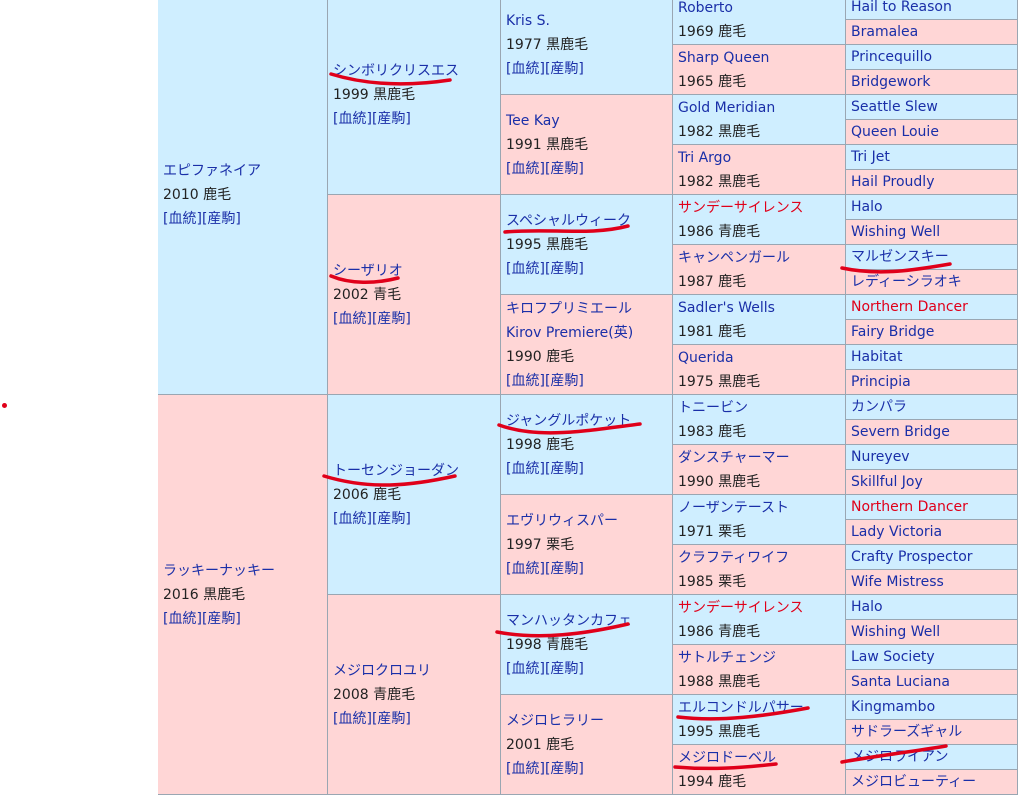 Image resolution: width=1018 pixels, height=795 pixels. I want to click on birth-year: 1987, so click(696, 281).